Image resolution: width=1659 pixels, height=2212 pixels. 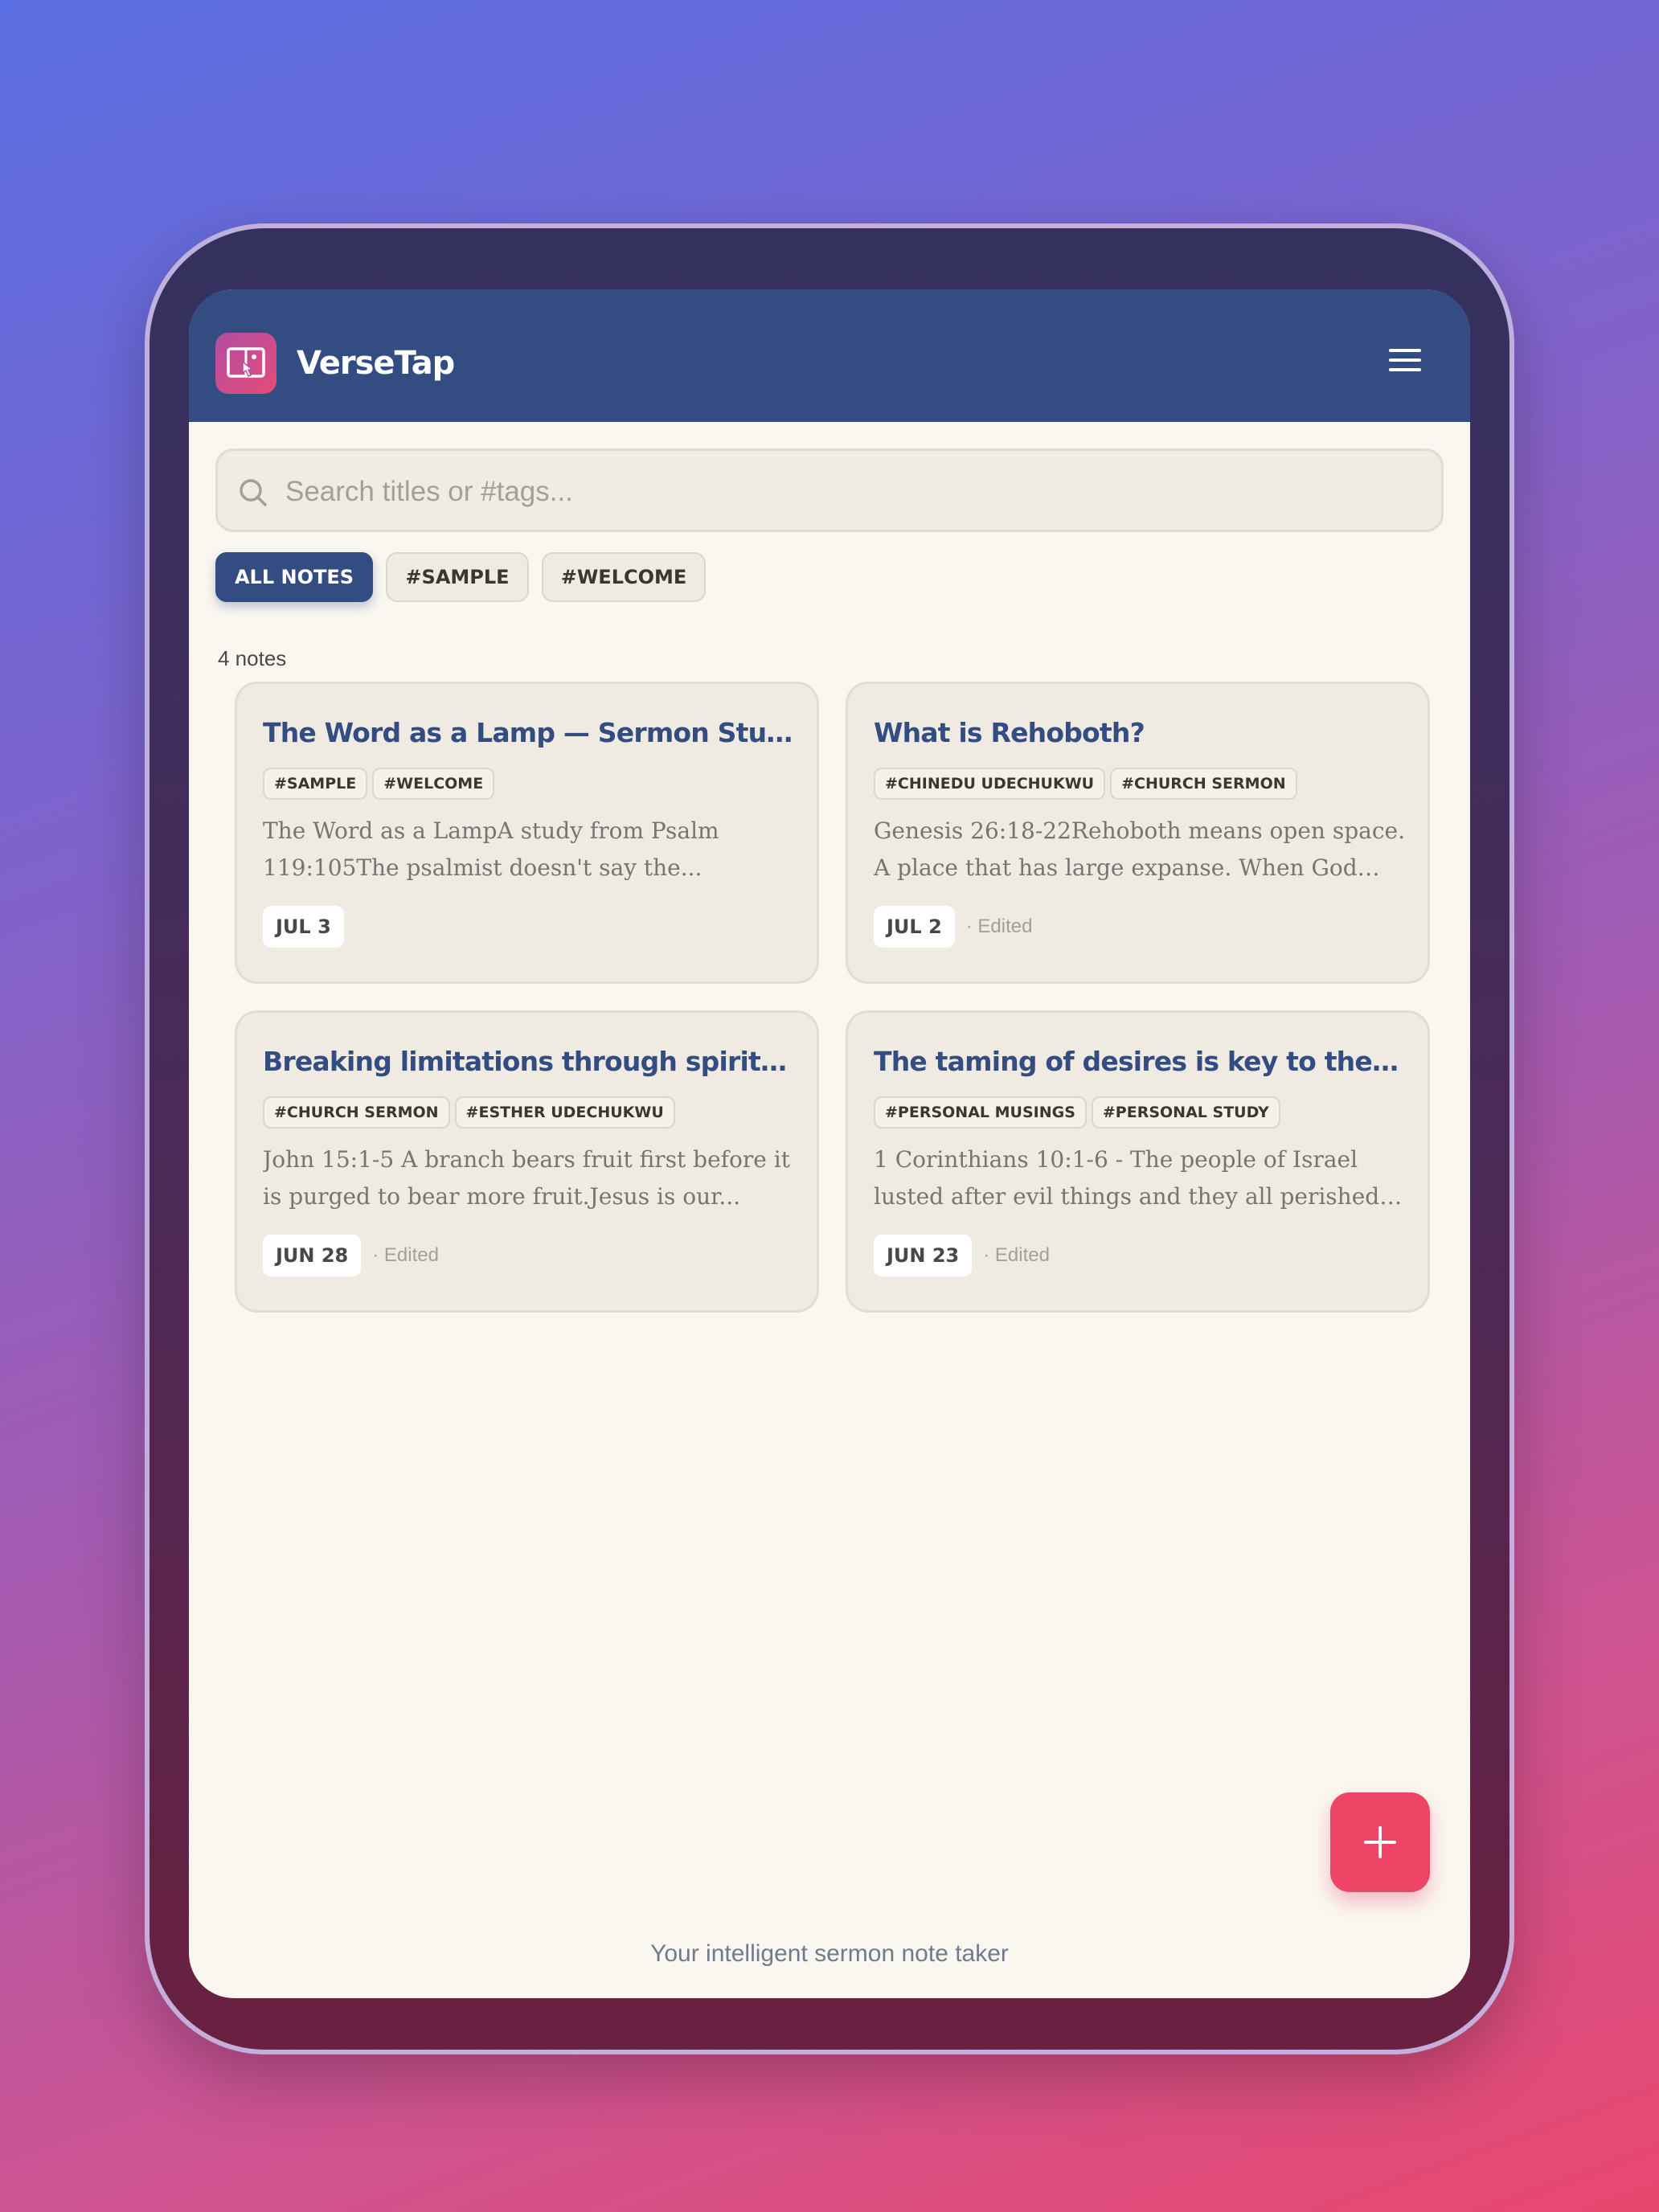 What do you see at coordinates (1185, 1112) in the screenshot?
I see `note-tag: #PERSONAL STUDY` at bounding box center [1185, 1112].